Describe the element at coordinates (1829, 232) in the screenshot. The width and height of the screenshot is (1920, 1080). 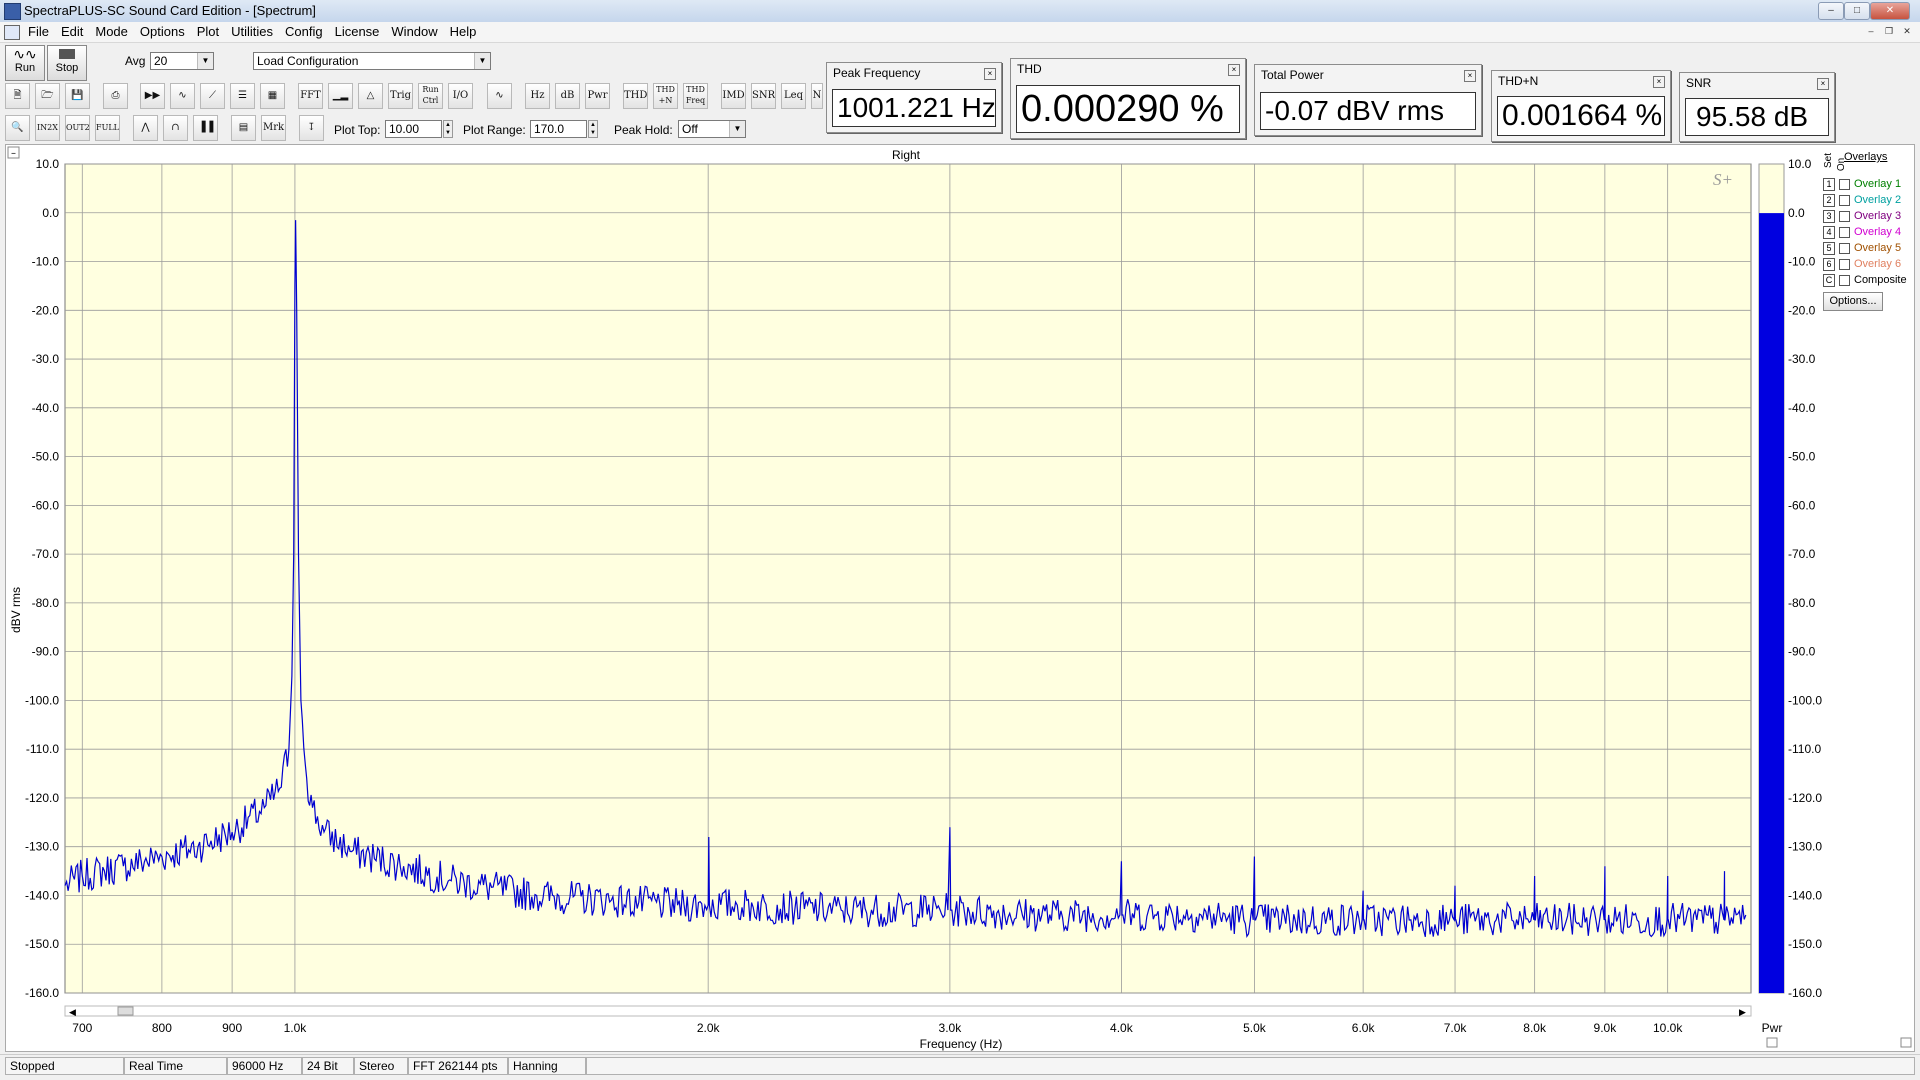
I see `overlay-set-4: 4` at that location.